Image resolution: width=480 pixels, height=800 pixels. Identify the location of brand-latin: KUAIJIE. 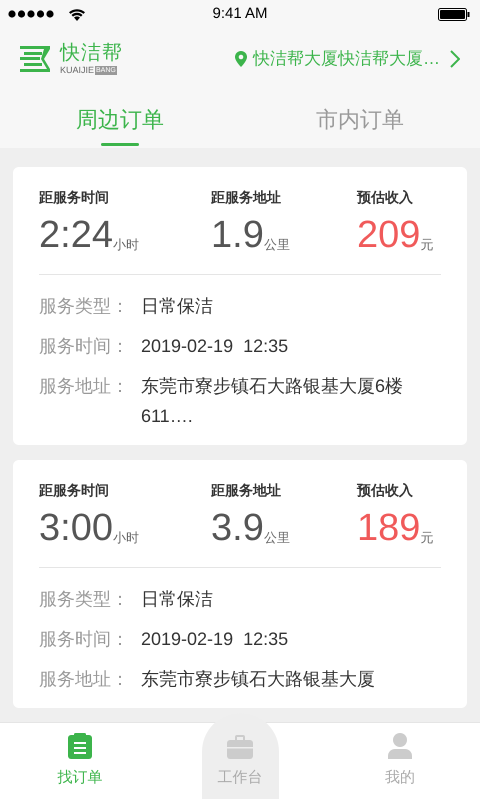
(77, 70).